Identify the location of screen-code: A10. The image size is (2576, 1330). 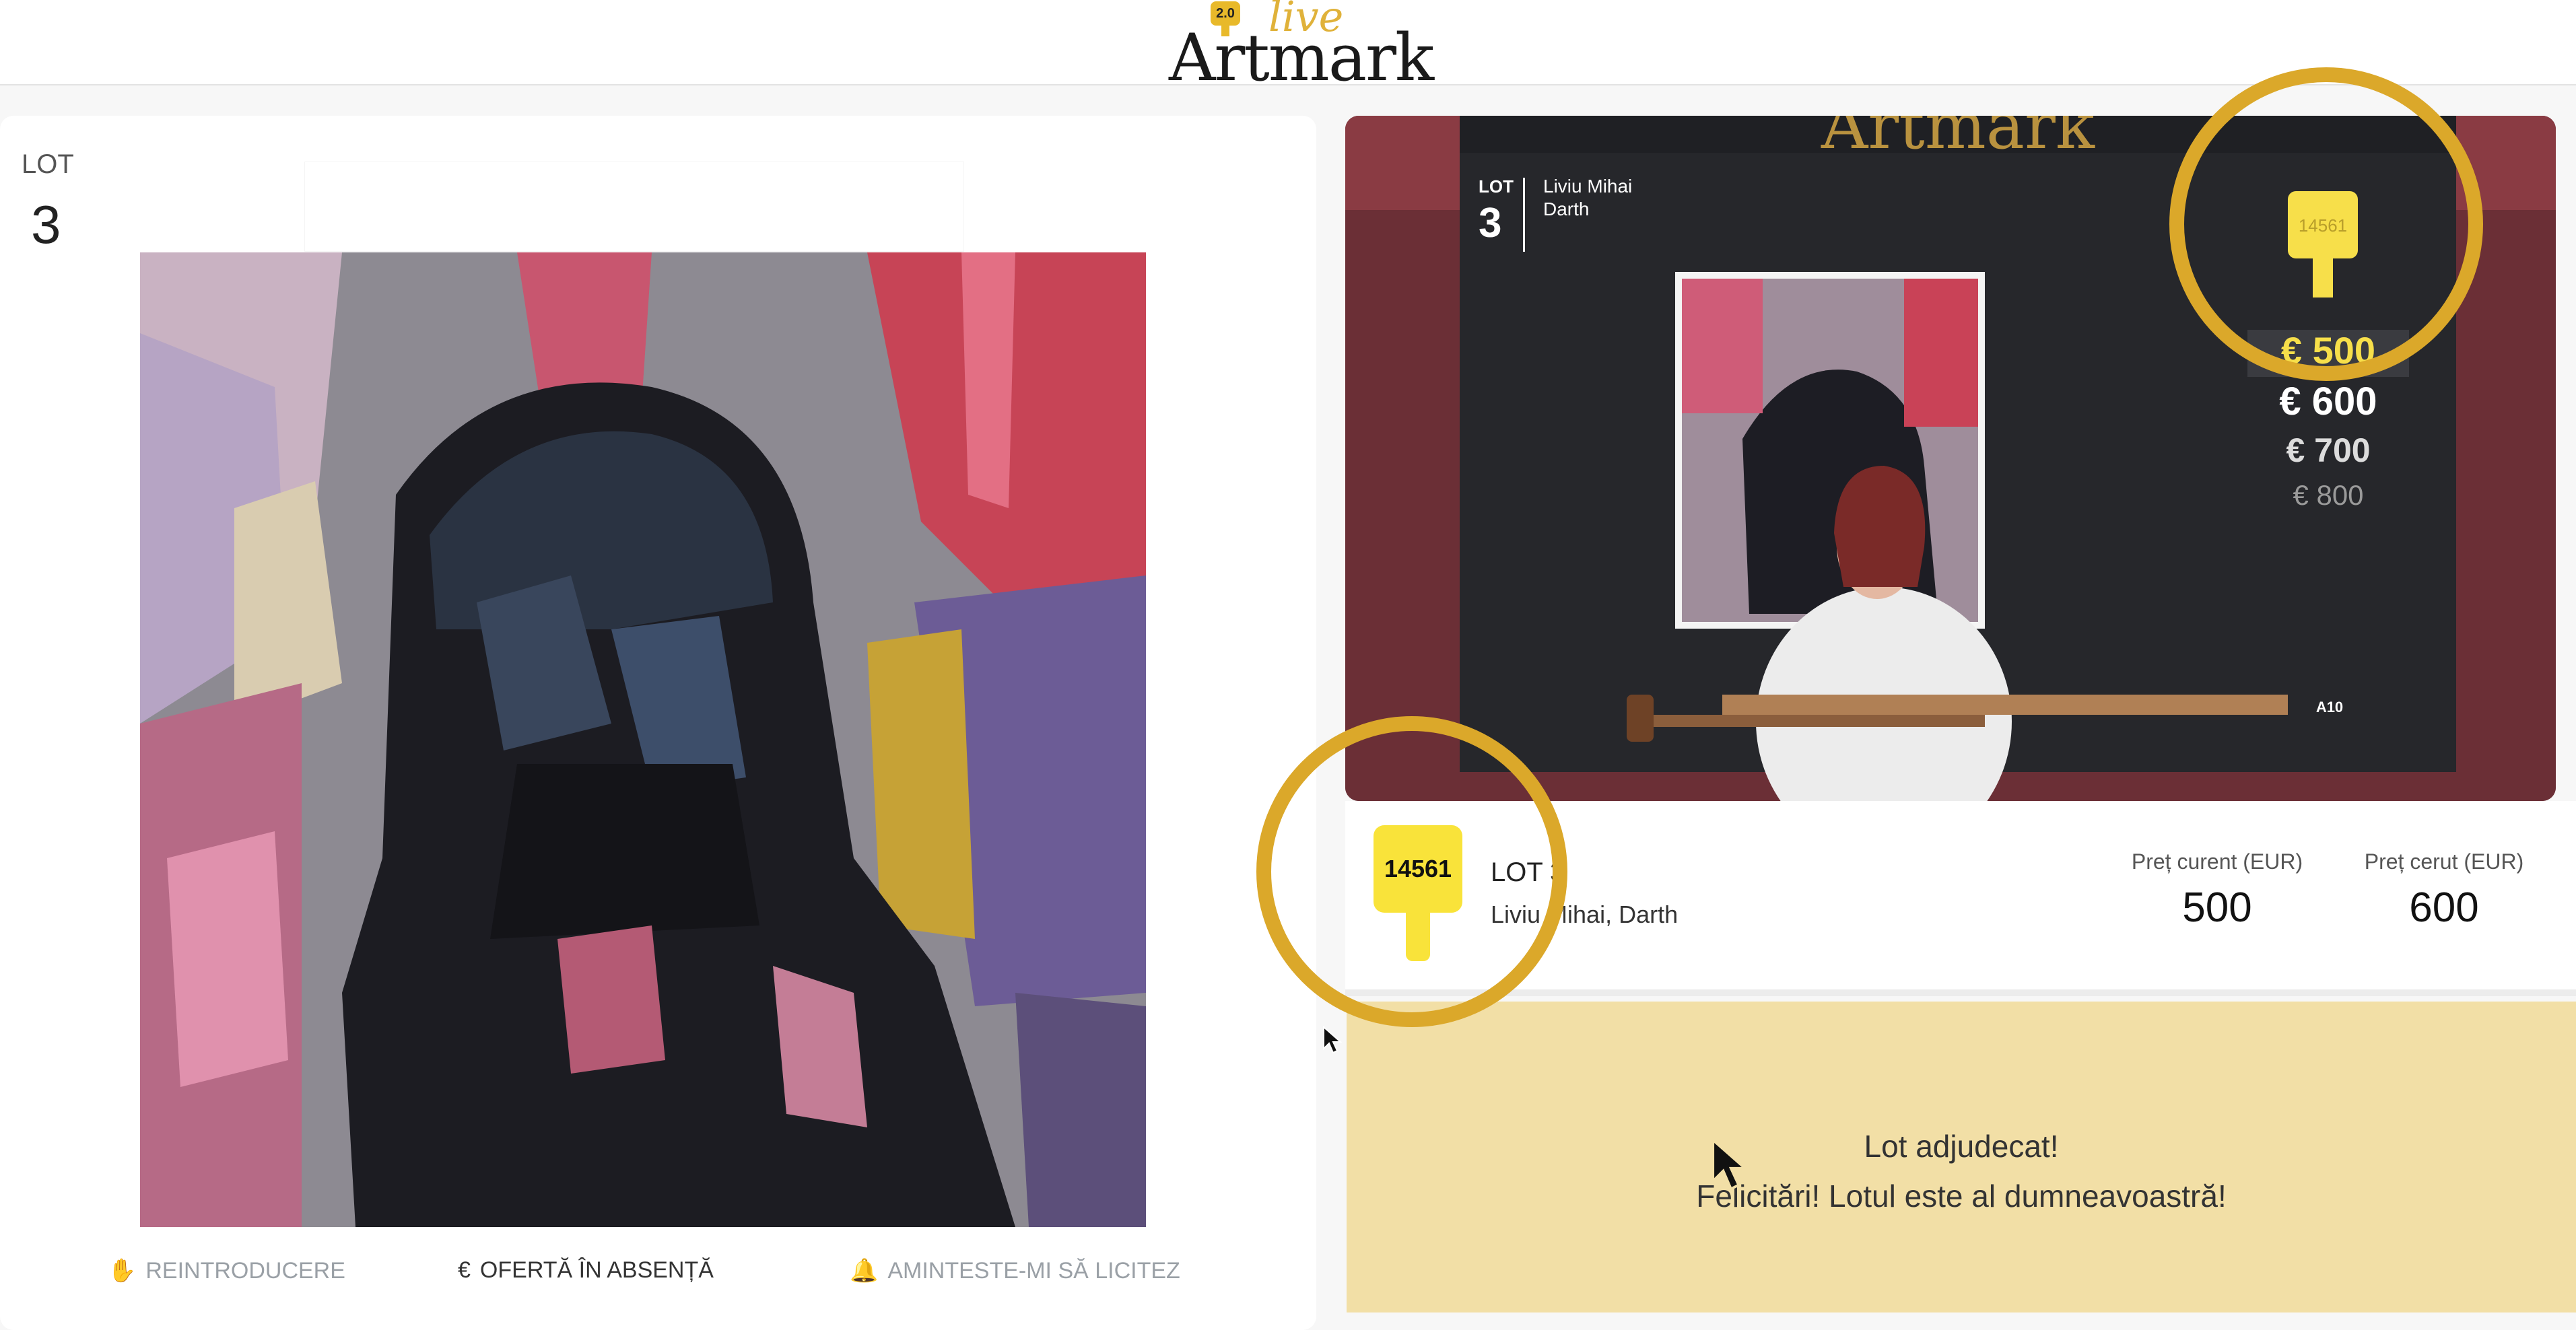
(2329, 707).